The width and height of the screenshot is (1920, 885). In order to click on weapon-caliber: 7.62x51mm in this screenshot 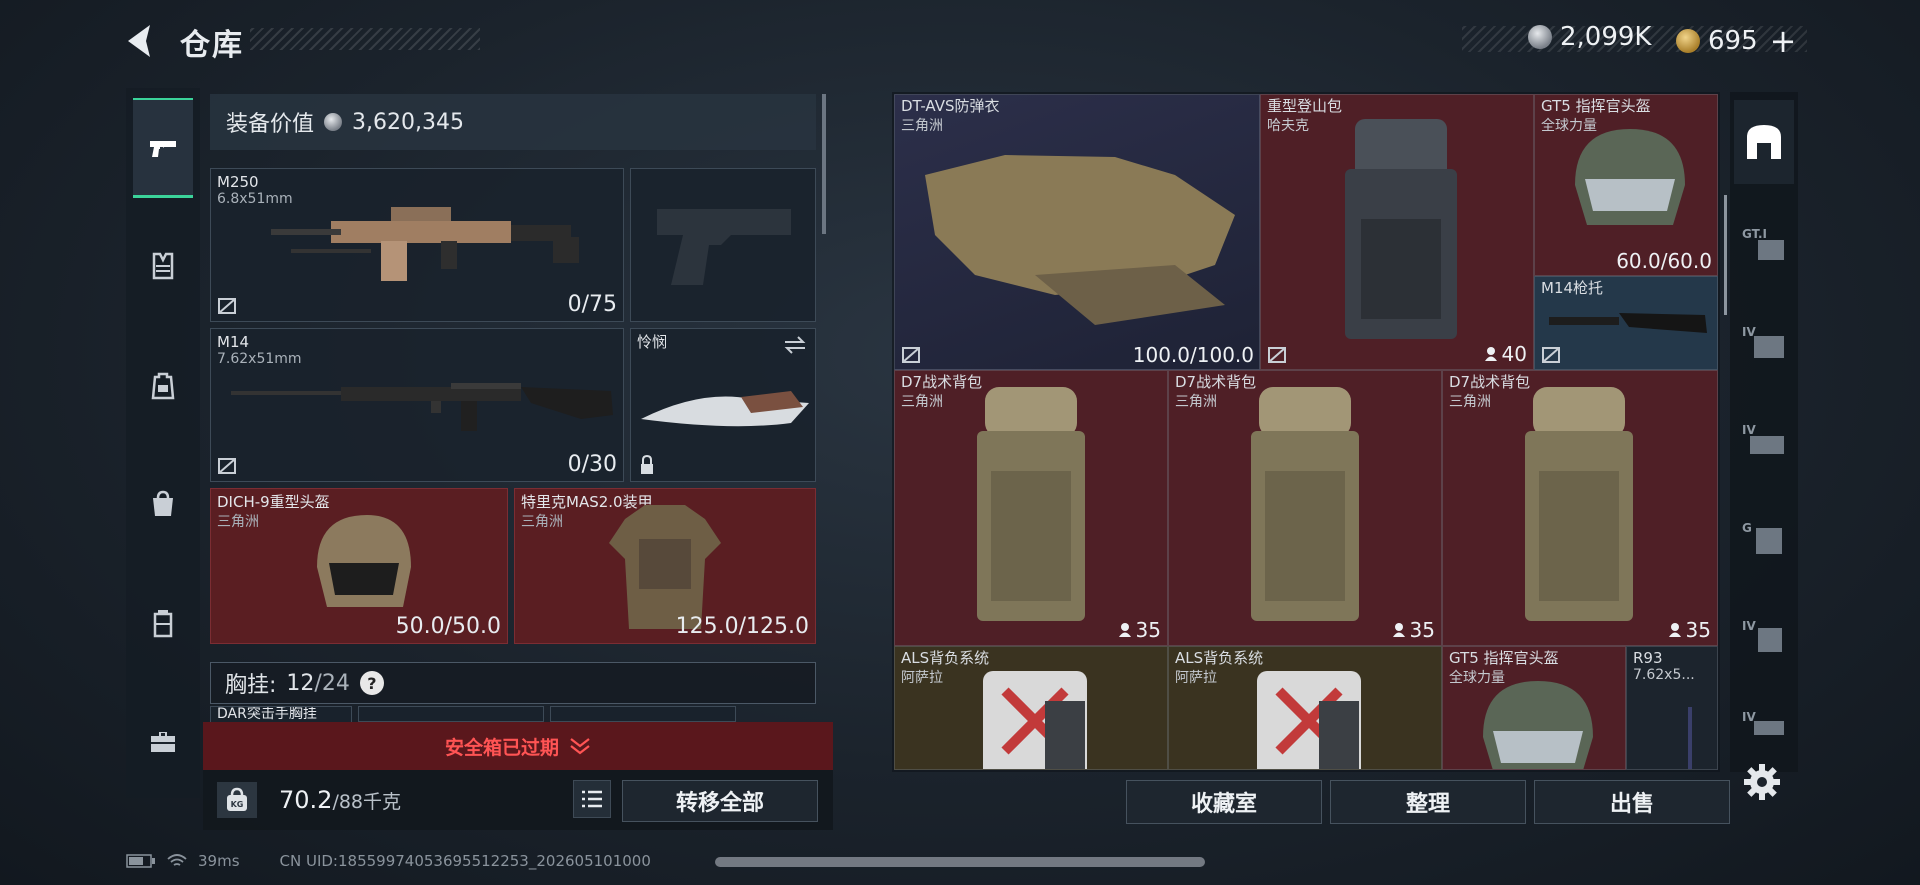, I will do `click(259, 359)`.